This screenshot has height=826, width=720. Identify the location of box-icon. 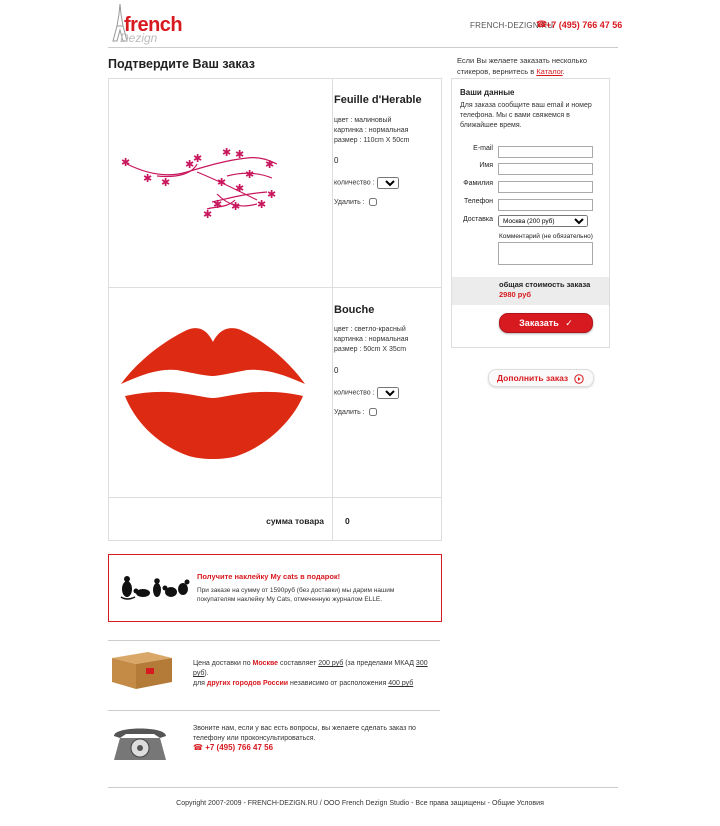
(142, 670).